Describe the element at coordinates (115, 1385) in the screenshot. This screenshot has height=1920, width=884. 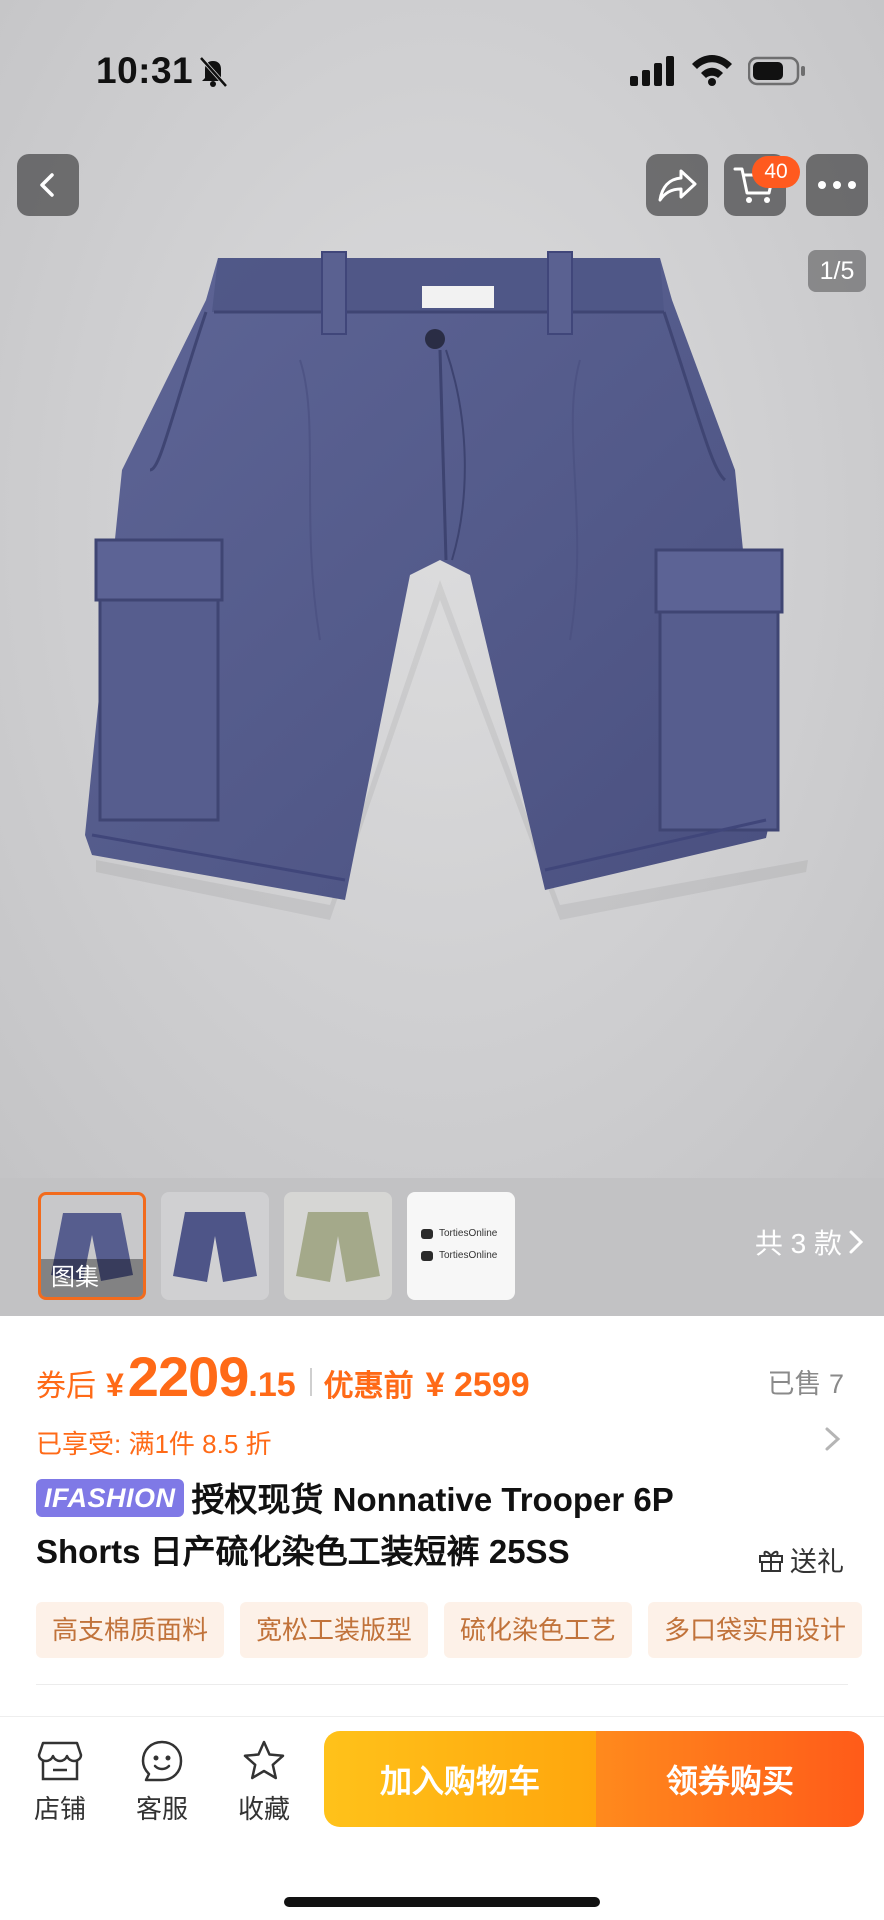
I see `currency-symbol: ¥` at that location.